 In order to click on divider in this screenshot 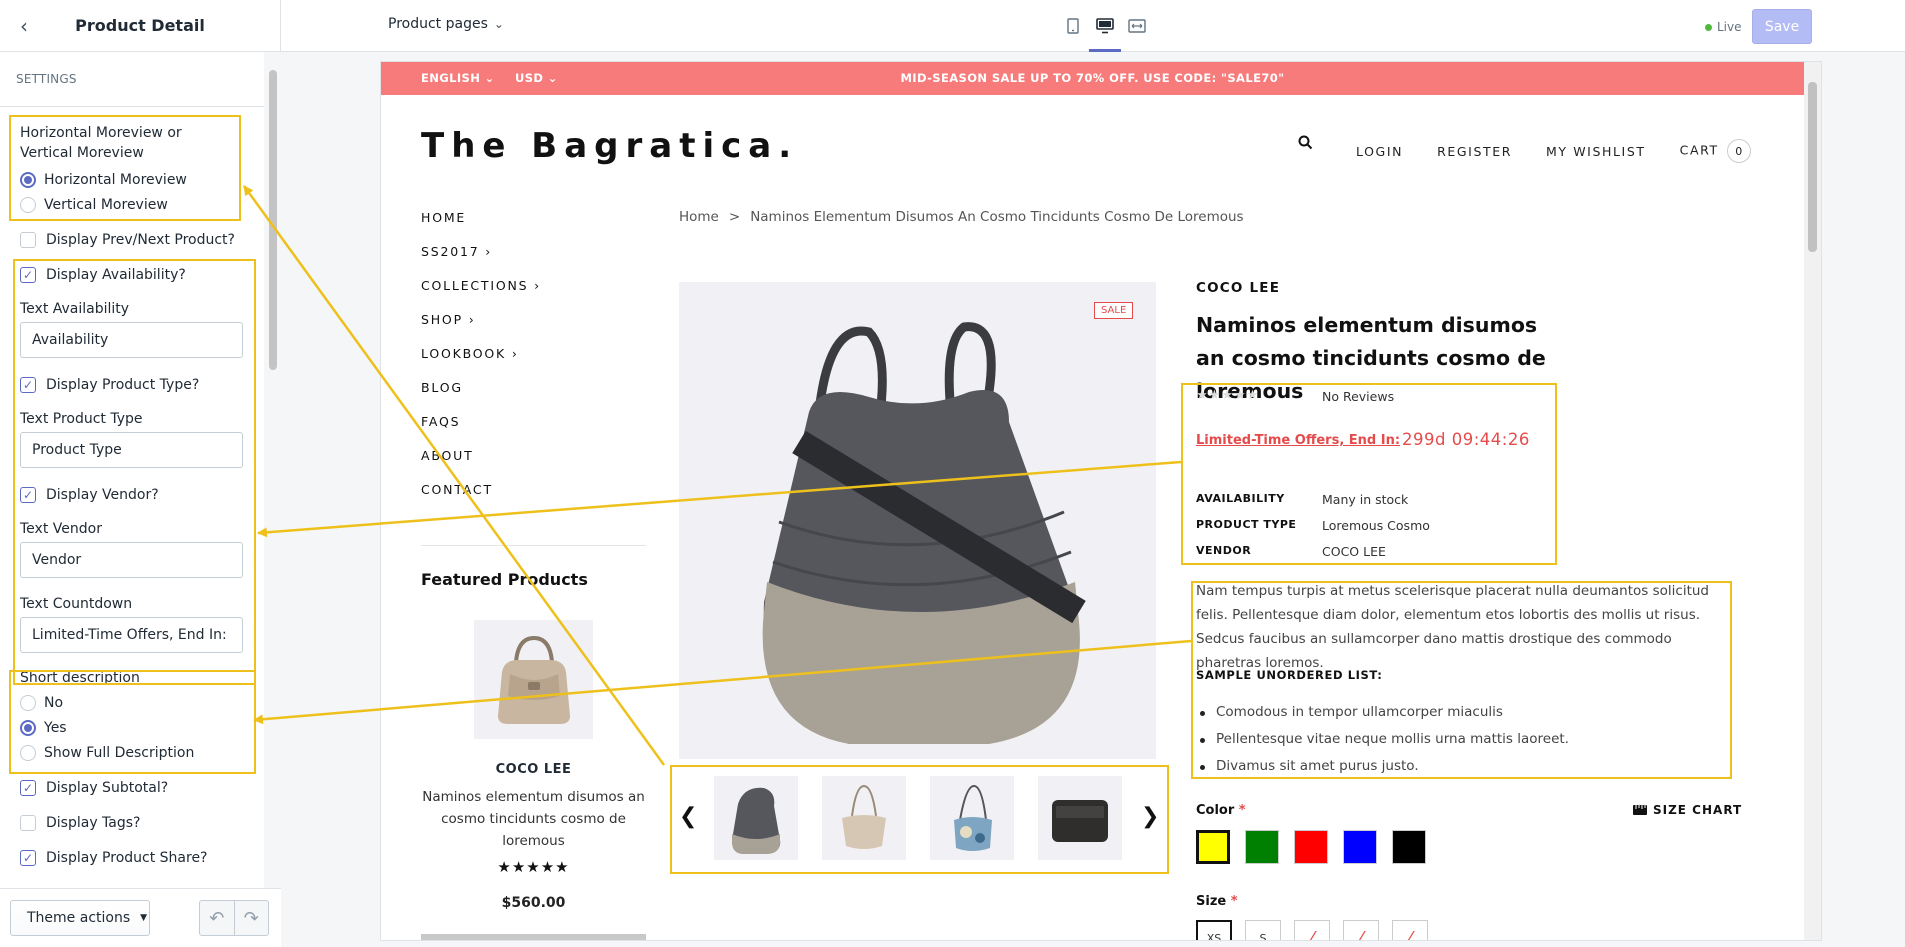, I will do `click(533, 545)`.